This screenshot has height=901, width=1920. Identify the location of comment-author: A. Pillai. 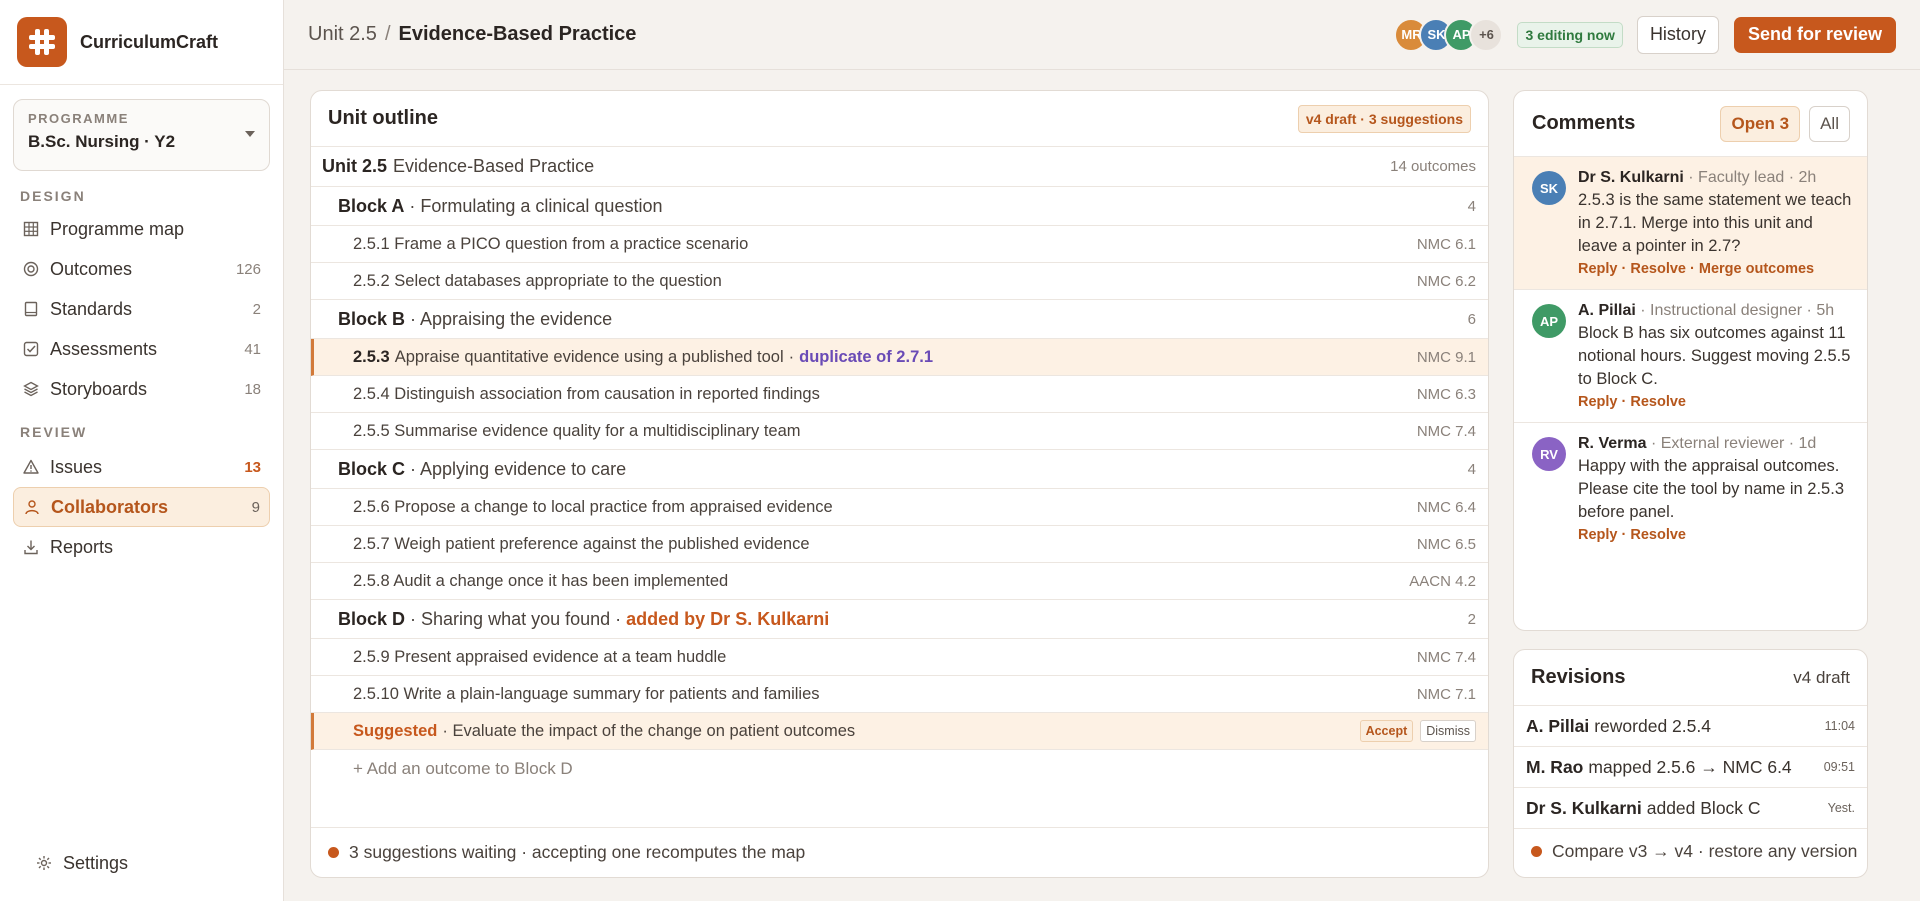
(1607, 310).